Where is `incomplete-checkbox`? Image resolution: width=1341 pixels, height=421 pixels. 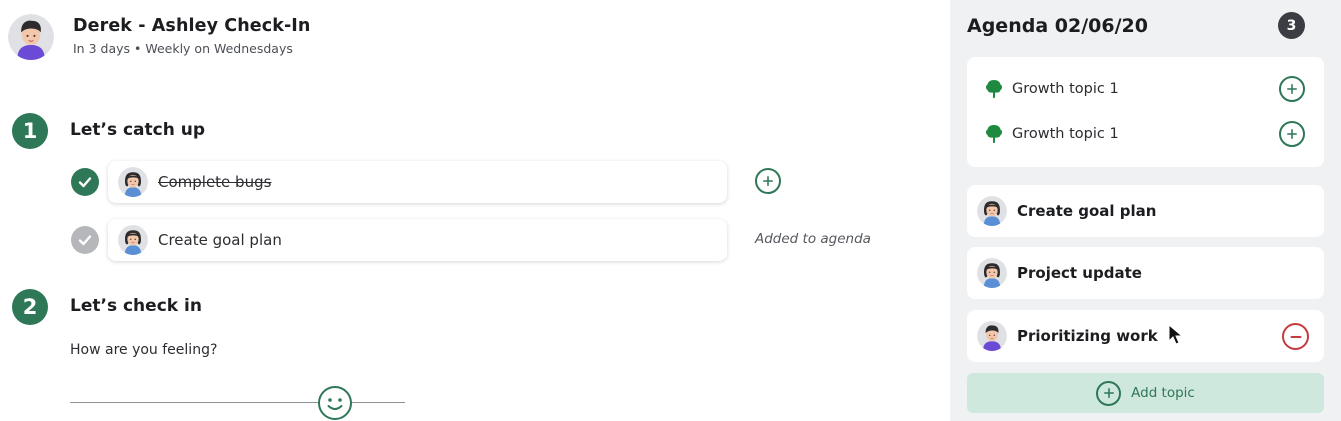
incomplete-checkbox is located at coordinates (85, 240).